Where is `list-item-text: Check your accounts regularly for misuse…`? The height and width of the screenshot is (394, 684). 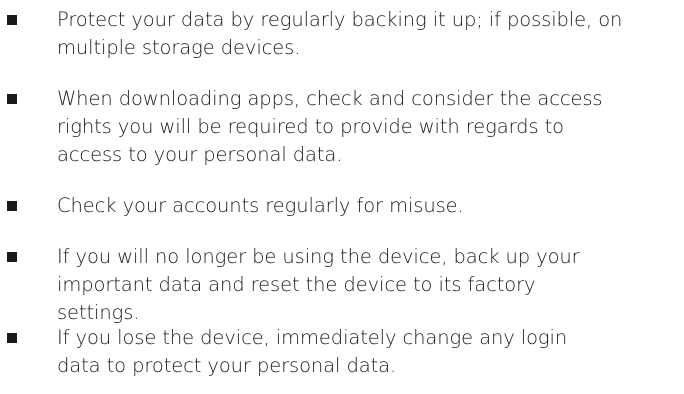 list-item-text: Check your accounts regularly for misuse… is located at coordinates (369, 206).